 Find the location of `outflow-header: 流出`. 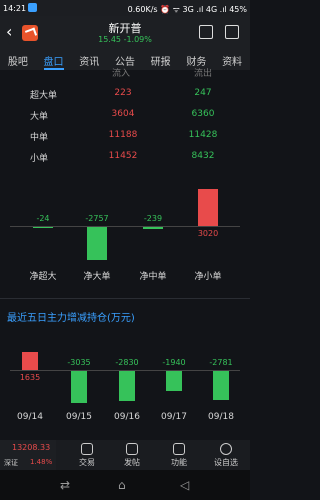

outflow-header: 流出 is located at coordinates (203, 74).